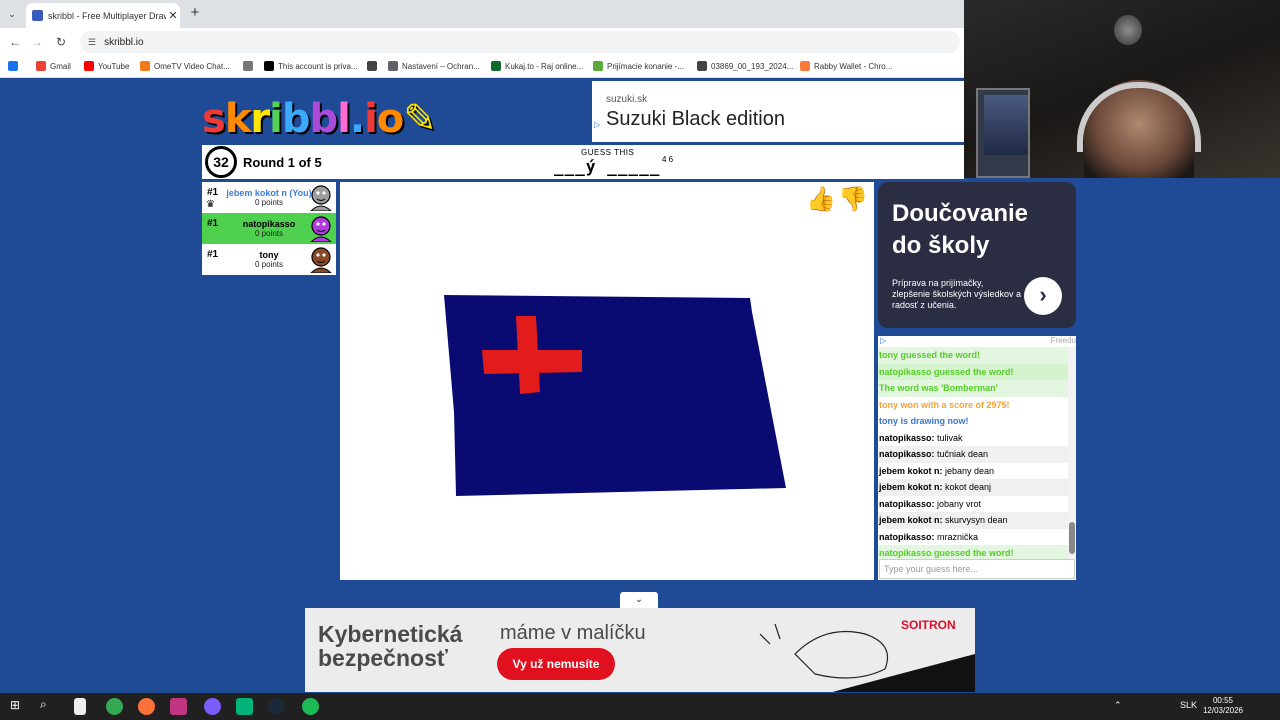  I want to click on suzuki-ad: ▷ suzuki.sk Suzuki Black edition, so click(778, 111).